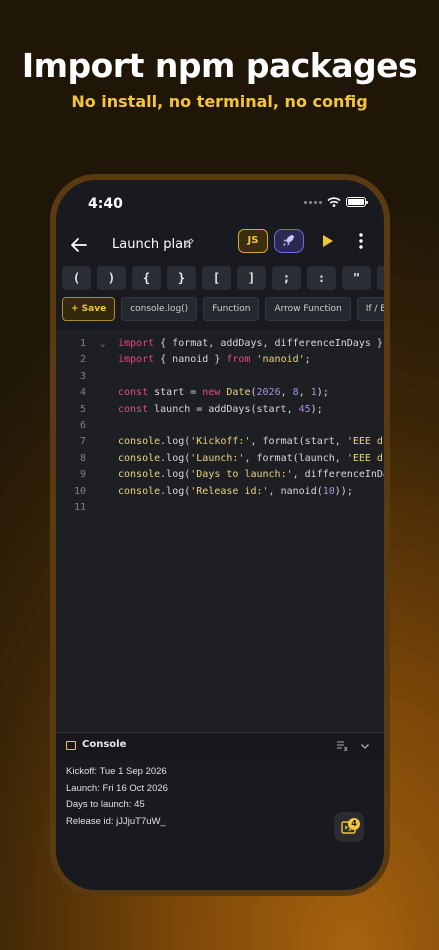 The image size is (439, 950). Describe the element at coordinates (223, 409) in the screenshot. I see `code-token: launch = addDays(start,` at that location.